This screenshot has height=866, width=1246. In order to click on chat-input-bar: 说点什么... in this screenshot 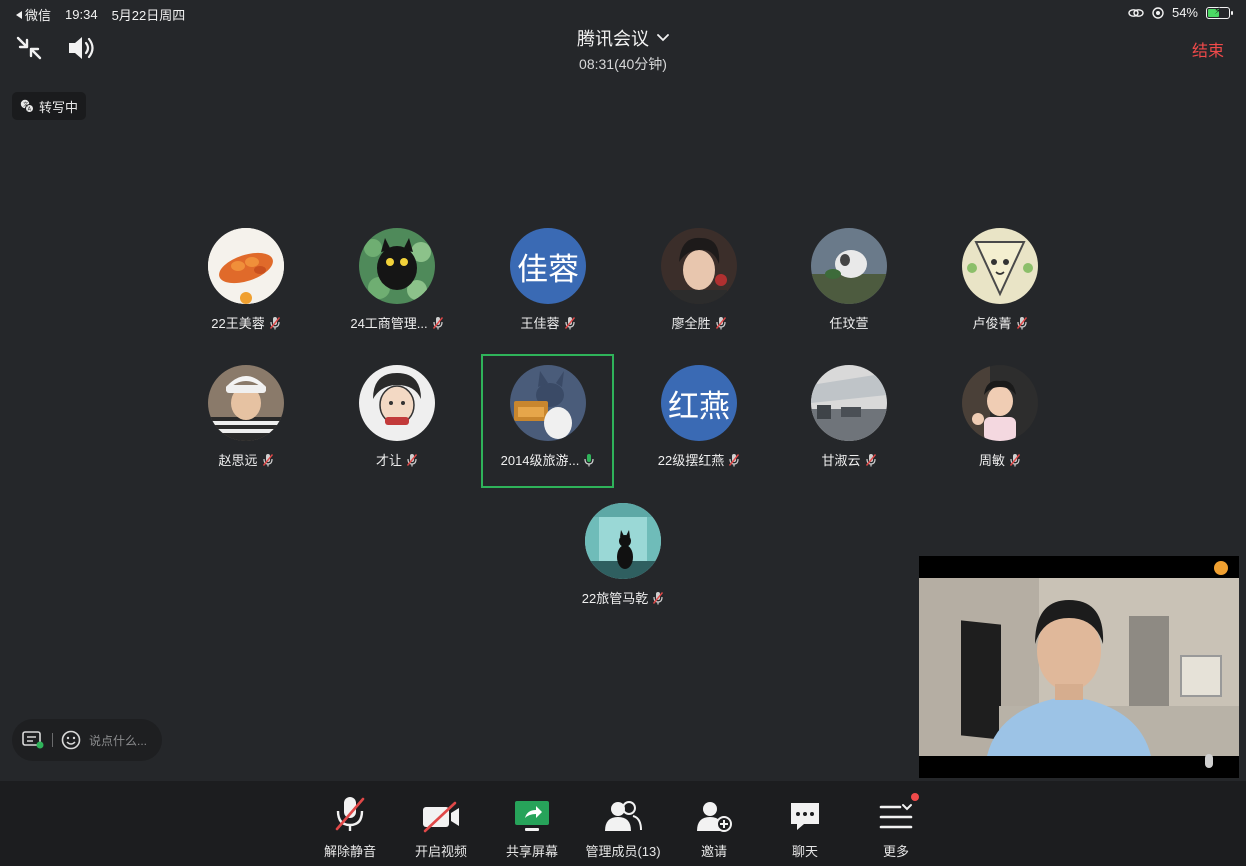, I will do `click(87, 740)`.